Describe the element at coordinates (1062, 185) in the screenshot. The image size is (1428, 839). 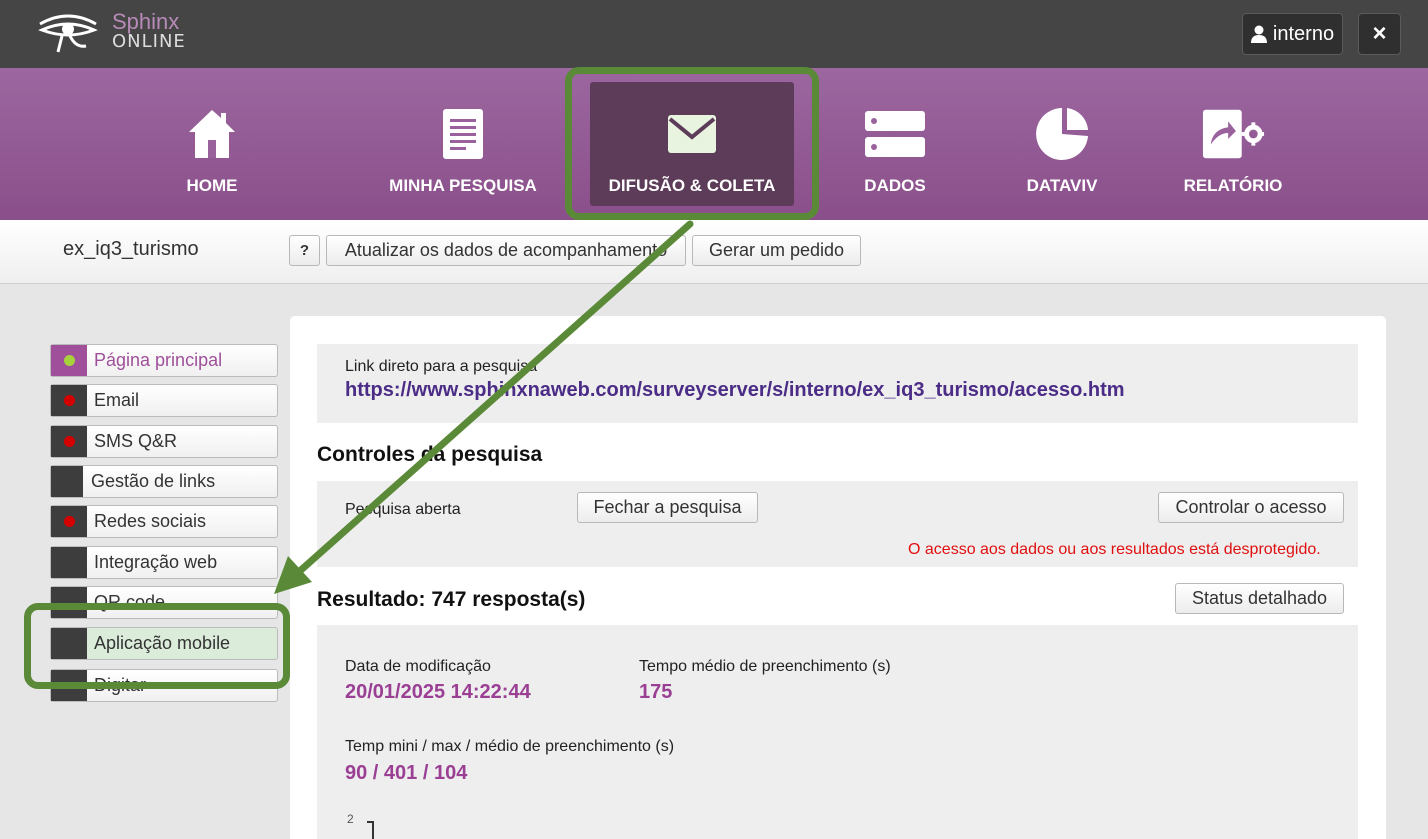
I see `nav-dataviv-label: DATAVIV` at that location.